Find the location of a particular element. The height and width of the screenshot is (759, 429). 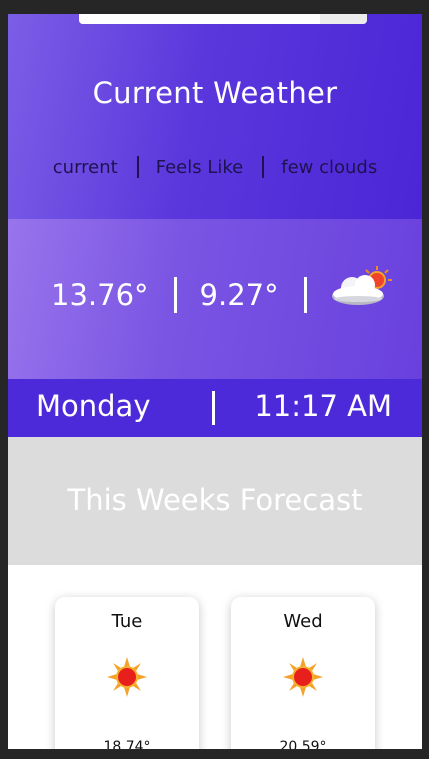

few-clouds-icon is located at coordinates (361, 286).